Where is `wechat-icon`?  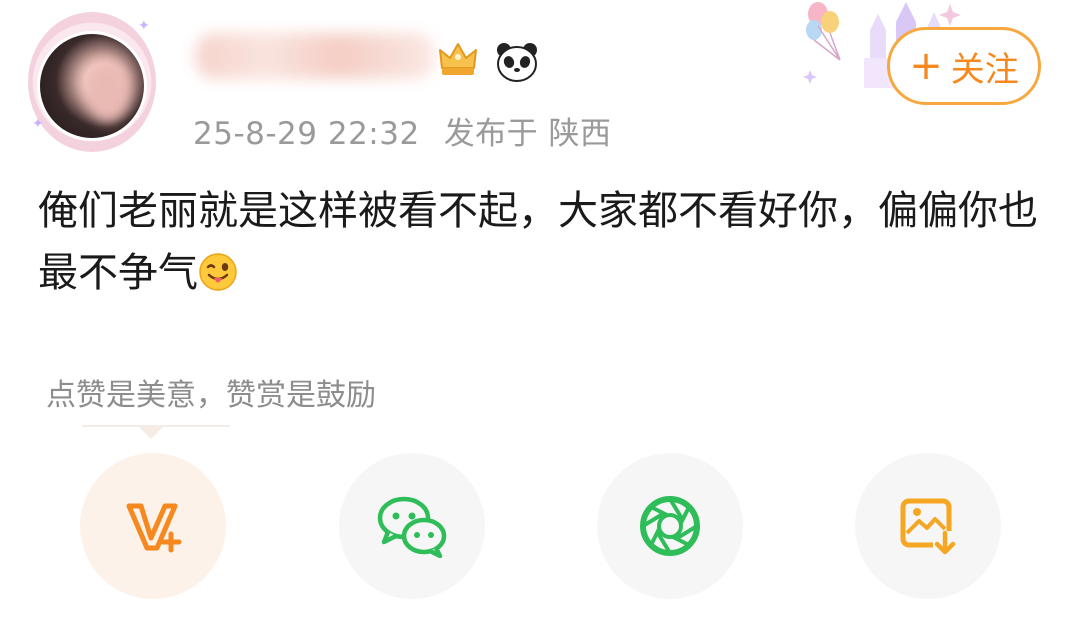
wechat-icon is located at coordinates (412, 527).